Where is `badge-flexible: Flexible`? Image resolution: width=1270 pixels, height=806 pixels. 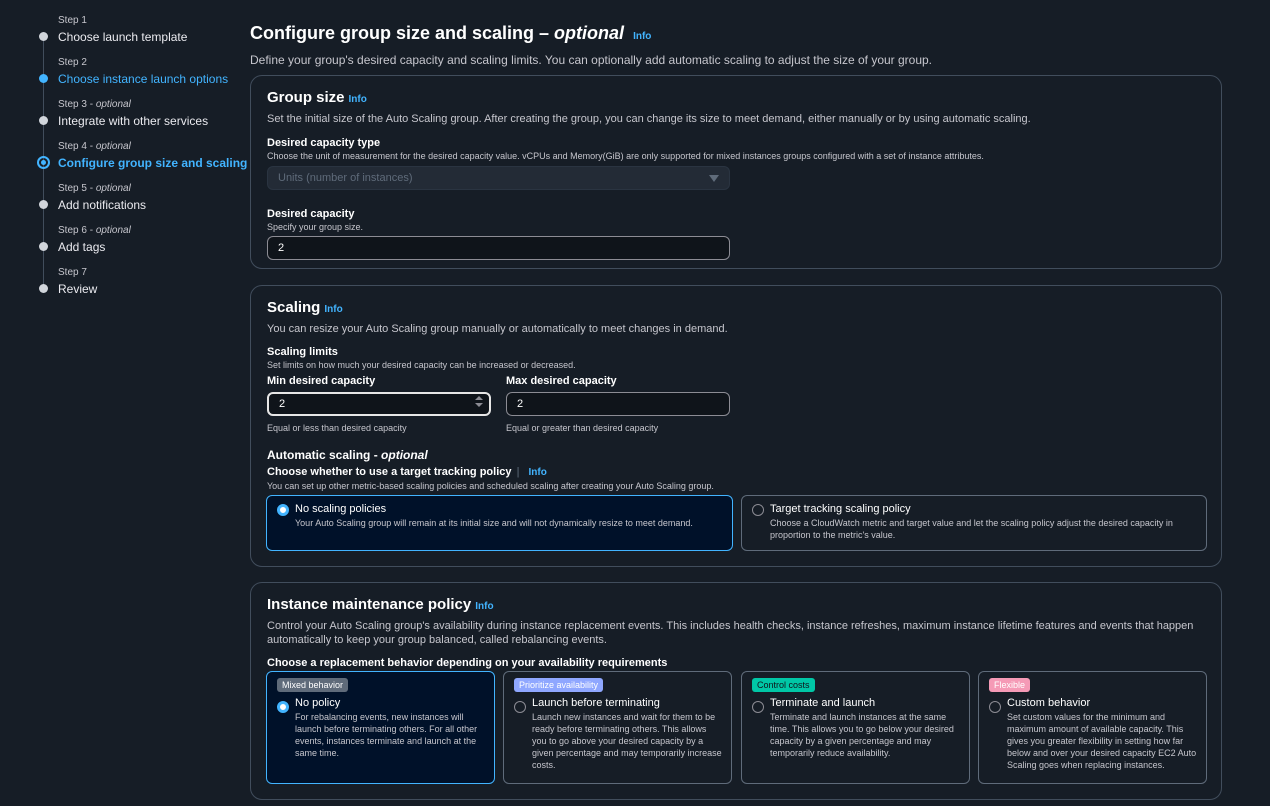 badge-flexible: Flexible is located at coordinates (1010, 685).